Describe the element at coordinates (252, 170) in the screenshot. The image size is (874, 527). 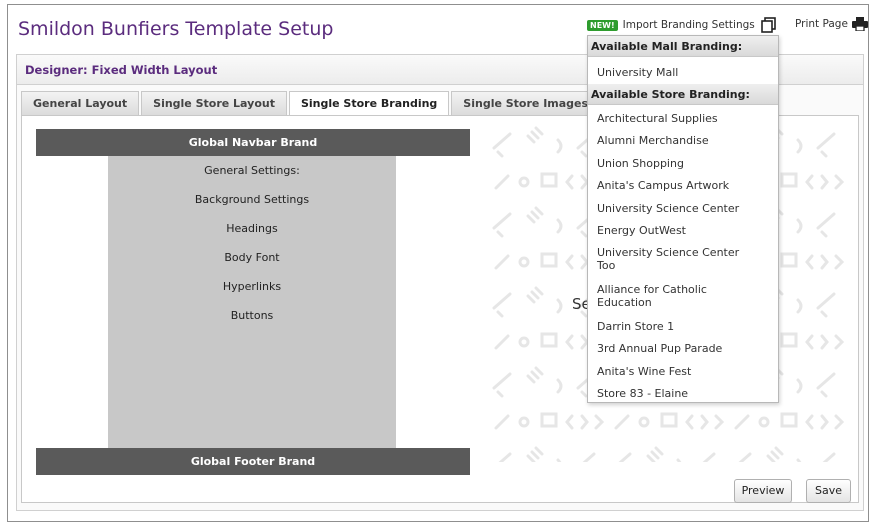
I see `general-settings-heading: General Settings:` at that location.